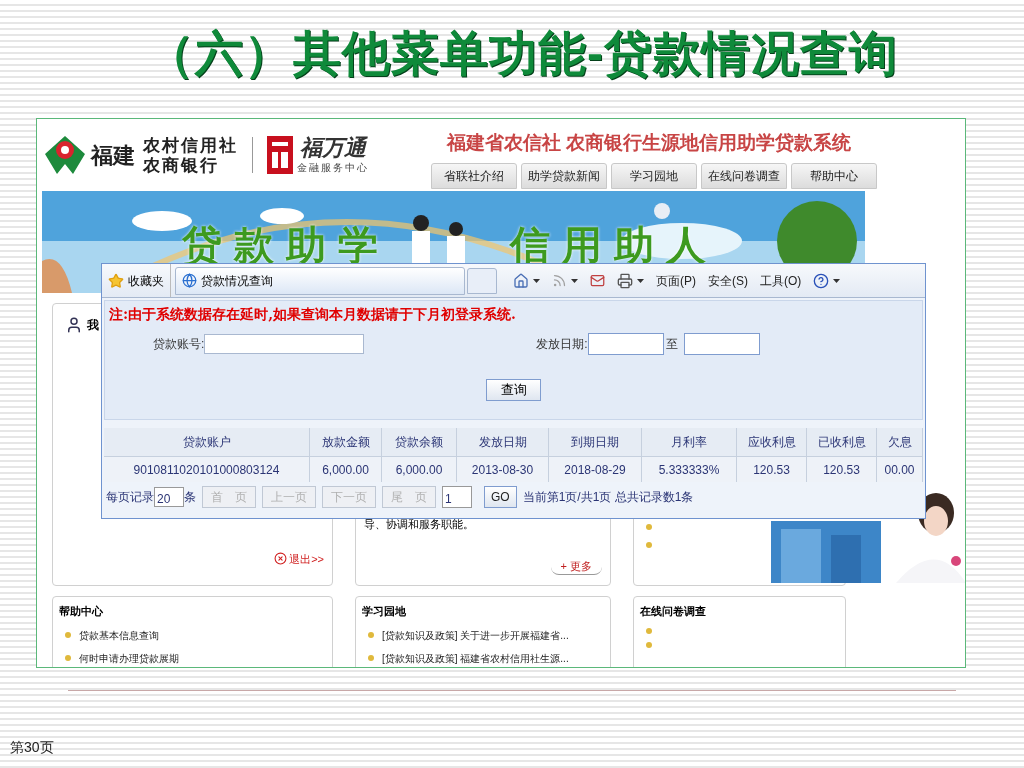 This screenshot has height=768, width=1024. What do you see at coordinates (169, 497) in the screenshot?
I see `page-size-field: 20` at bounding box center [169, 497].